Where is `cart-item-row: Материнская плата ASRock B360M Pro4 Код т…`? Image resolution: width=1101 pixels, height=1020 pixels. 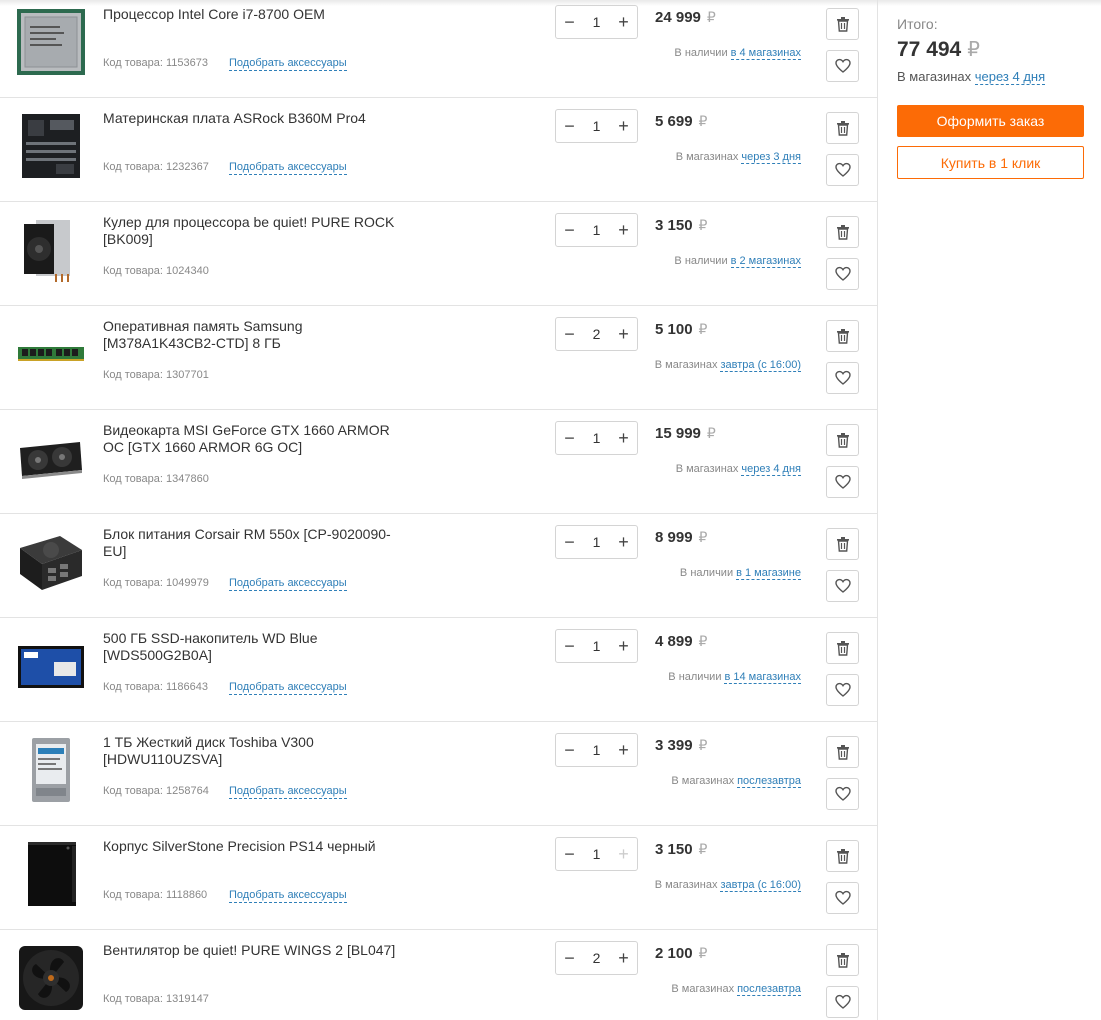
cart-item-row: Материнская плата ASRock B360M Pro4 Код т… is located at coordinates (439, 150).